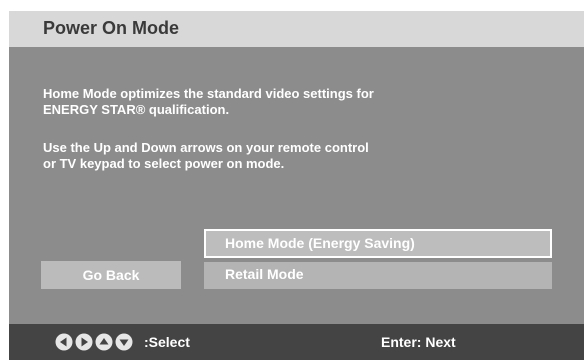 This screenshot has width=584, height=360. I want to click on option-retail-mode: Retail Mode, so click(378, 275).